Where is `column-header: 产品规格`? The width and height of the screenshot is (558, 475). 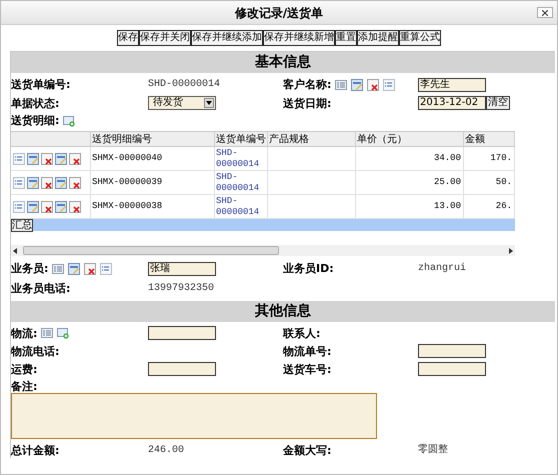
column-header: 产品规格 is located at coordinates (289, 139).